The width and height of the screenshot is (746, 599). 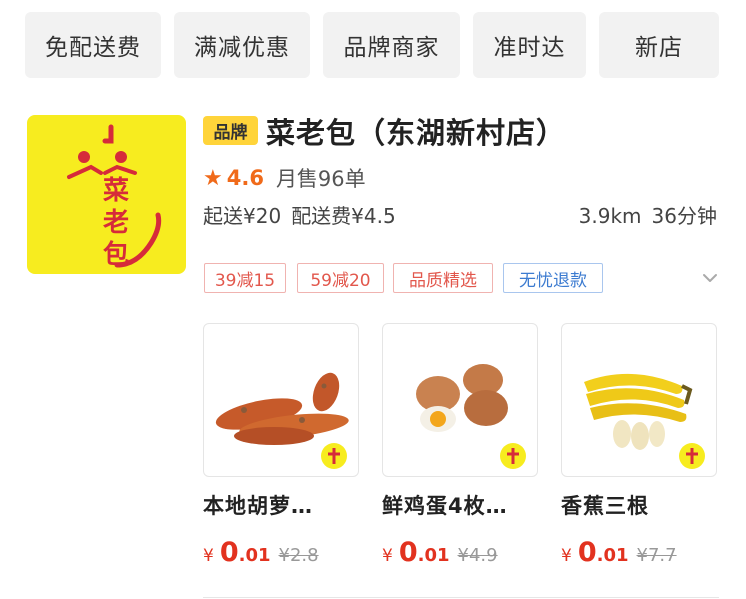 What do you see at coordinates (648, 214) in the screenshot?
I see `distance-row: 3.9km 36分钟` at bounding box center [648, 214].